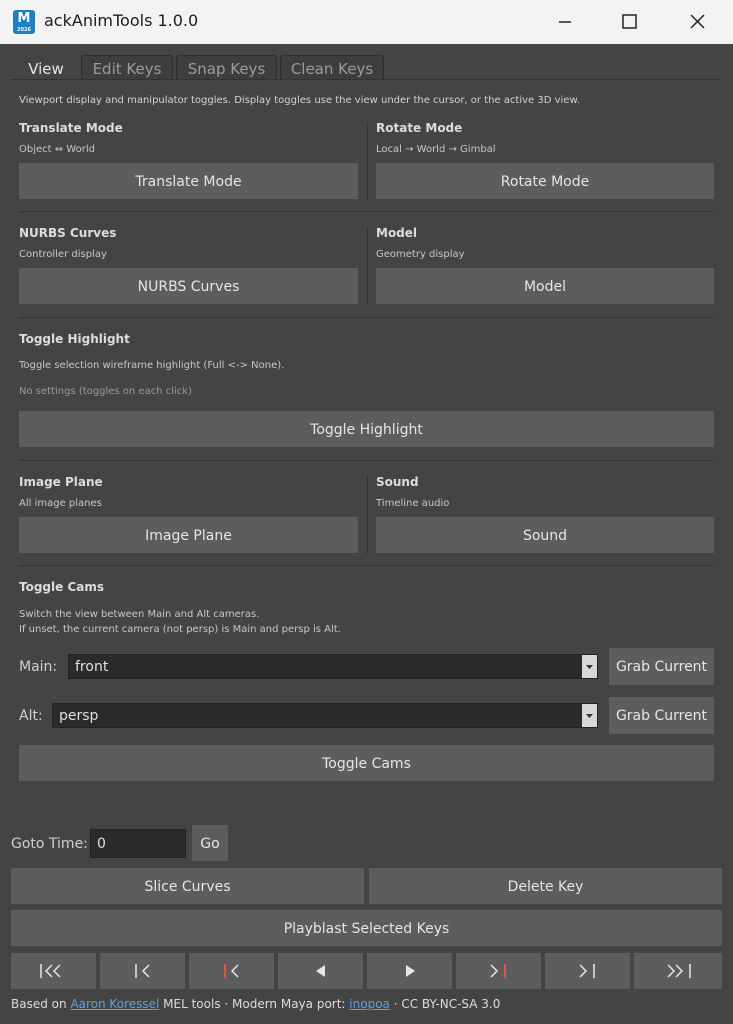  I want to click on next-key-icon, so click(587, 971).